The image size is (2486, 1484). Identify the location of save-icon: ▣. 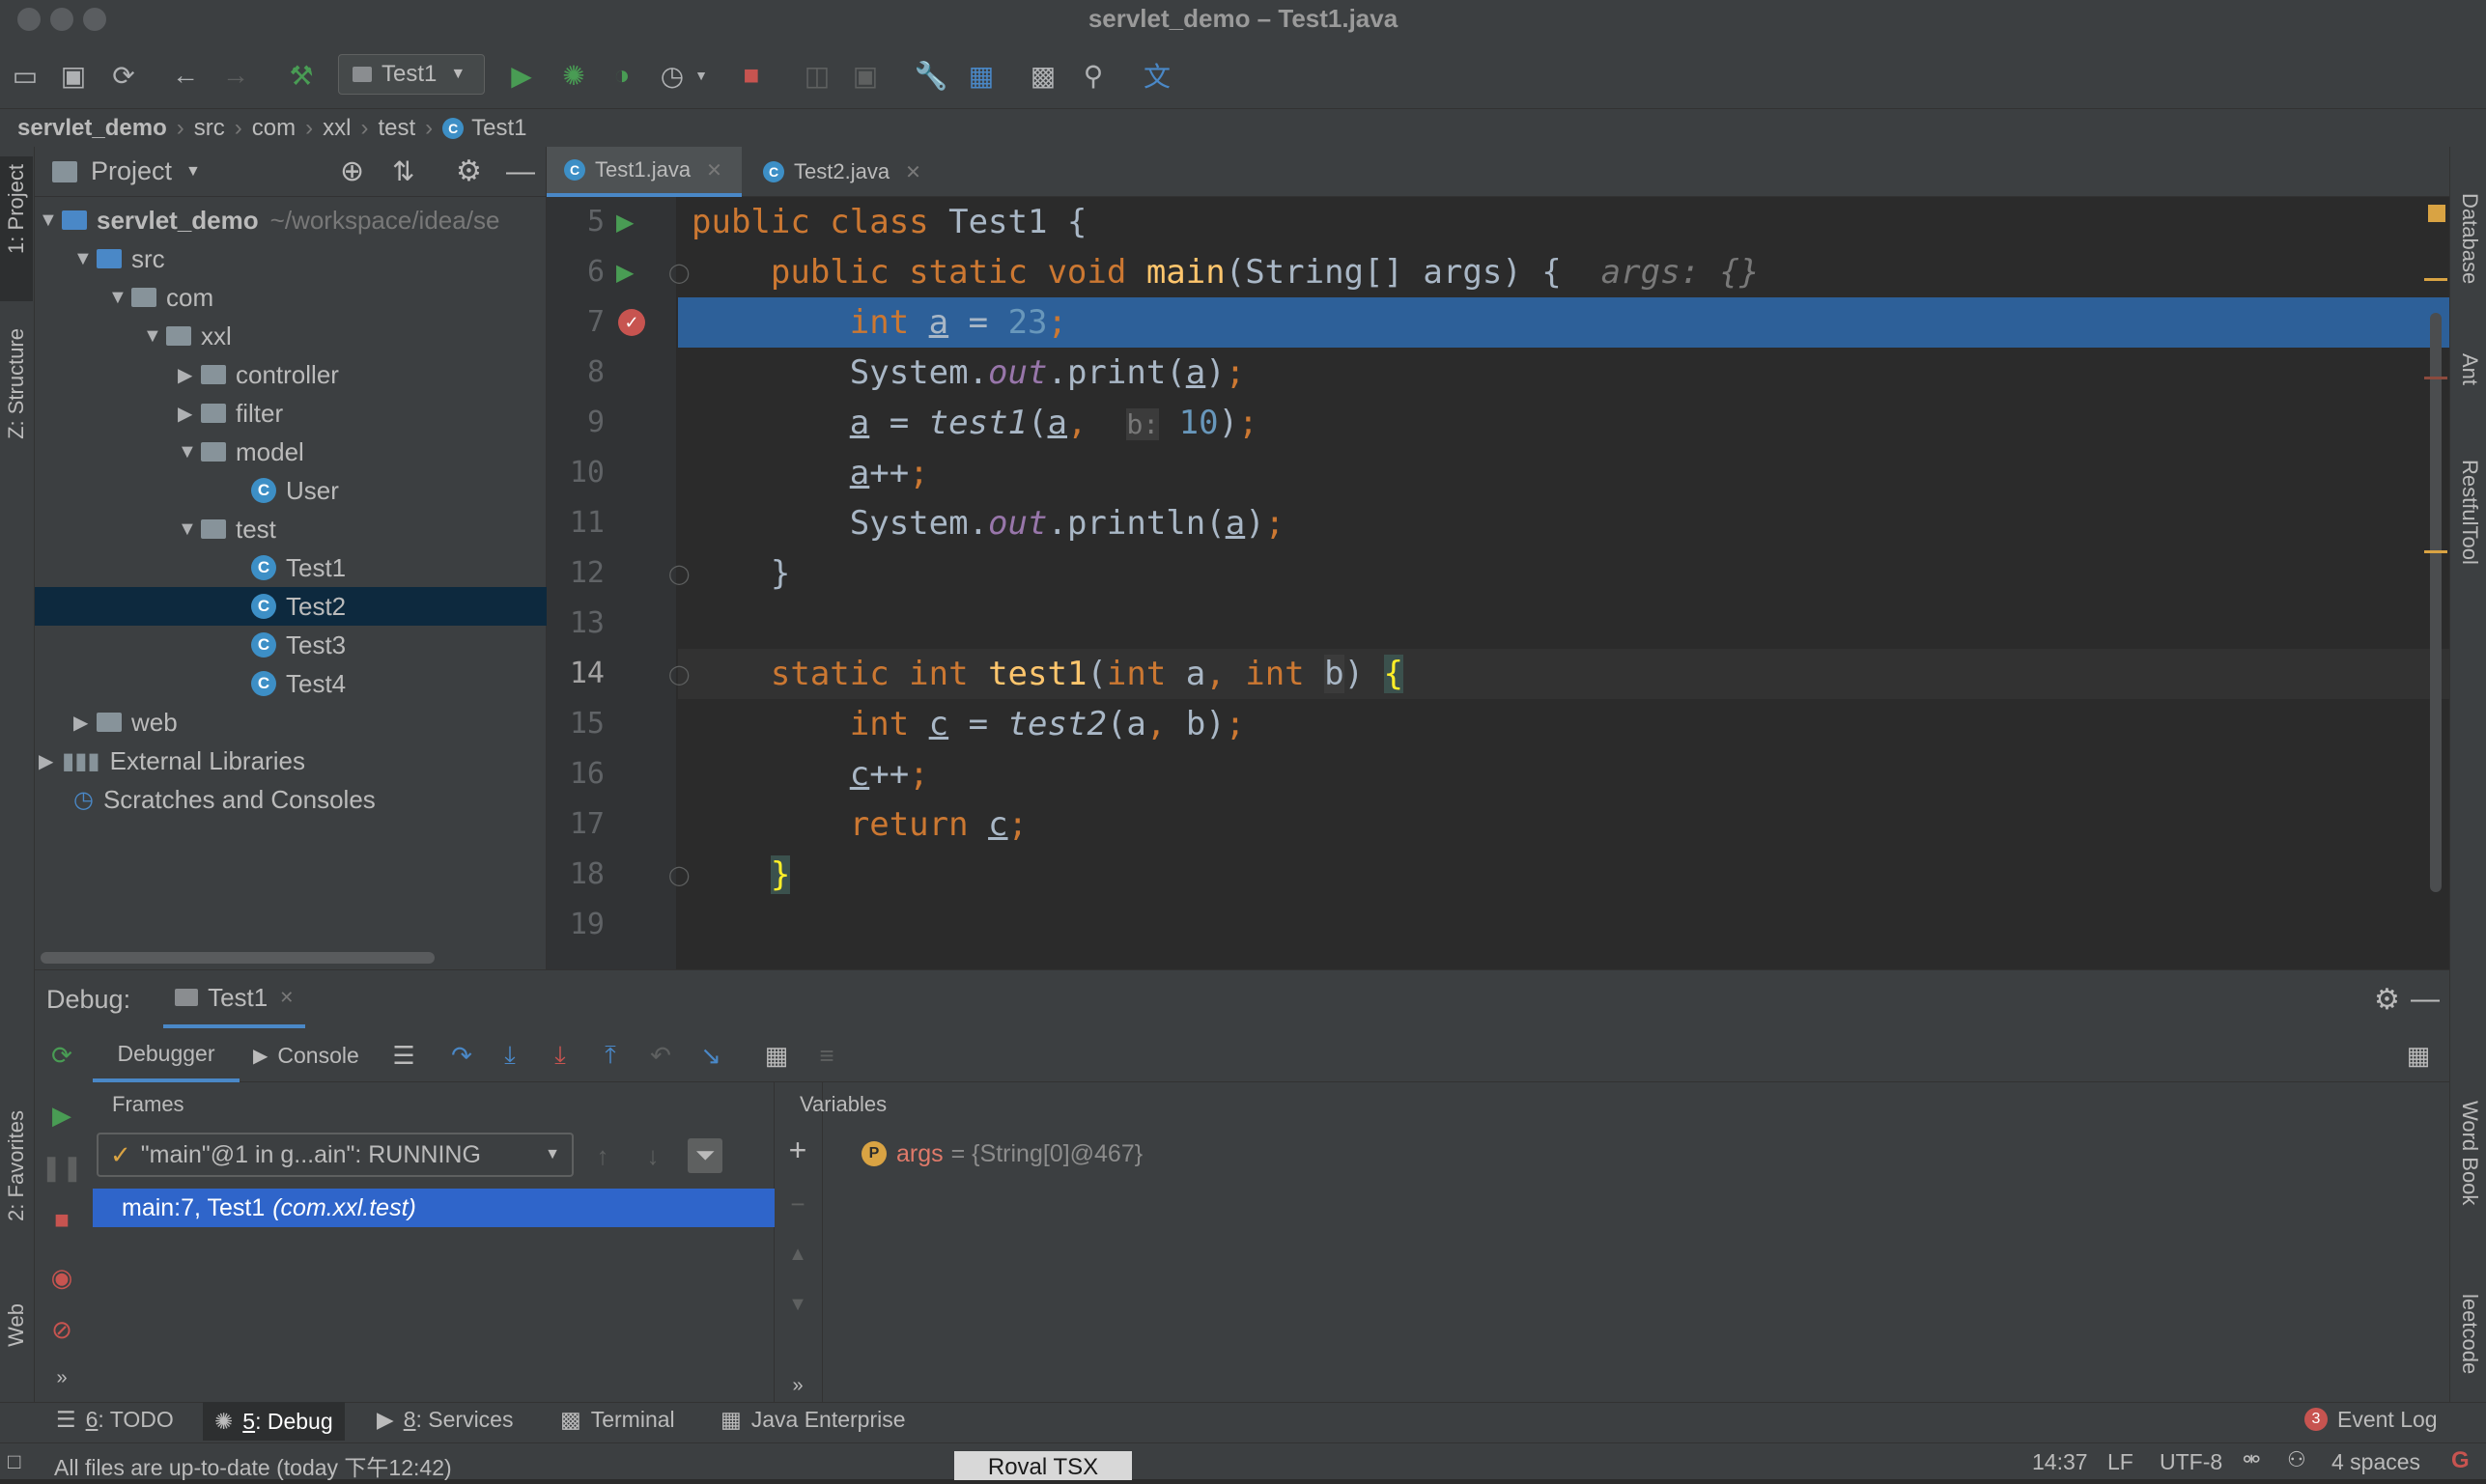
(74, 76).